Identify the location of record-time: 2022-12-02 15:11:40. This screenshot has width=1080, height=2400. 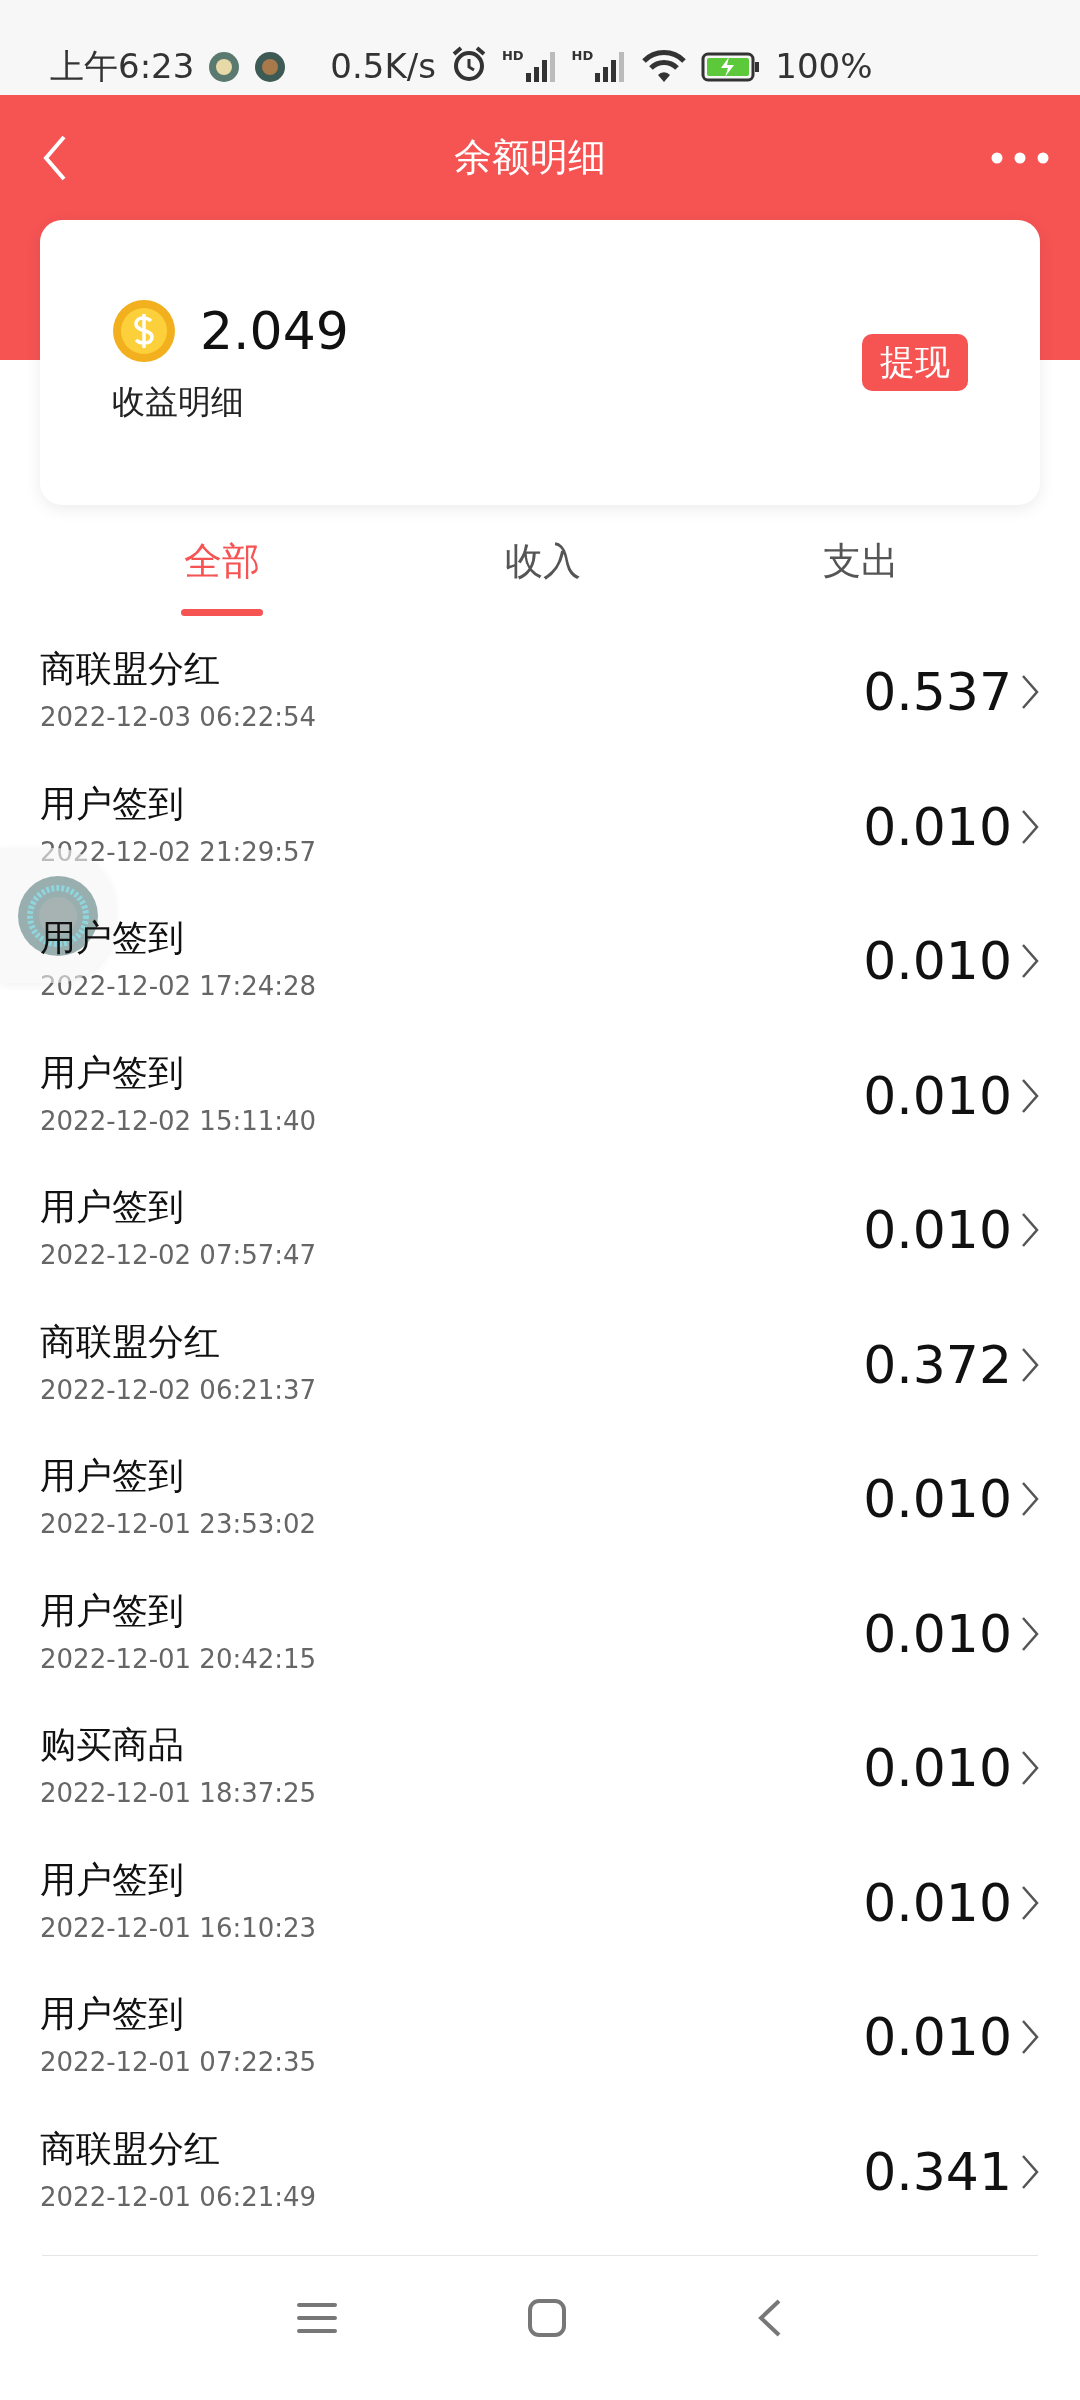
(178, 1121).